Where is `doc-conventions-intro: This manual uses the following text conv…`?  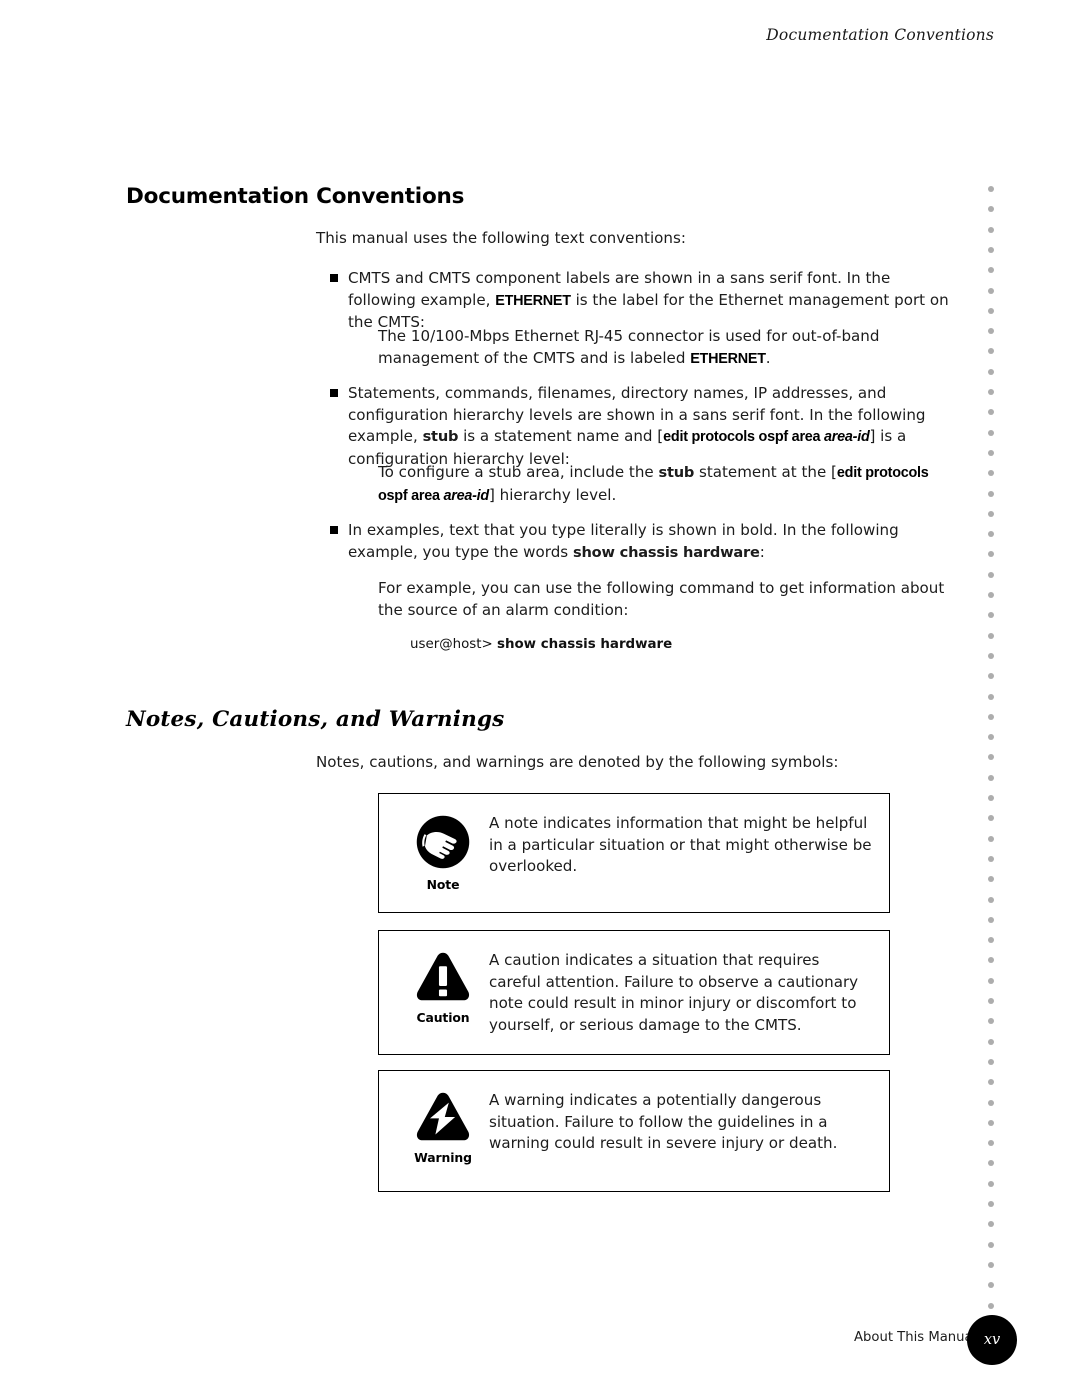 doc-conventions-intro: This manual uses the following text conv… is located at coordinates (501, 238).